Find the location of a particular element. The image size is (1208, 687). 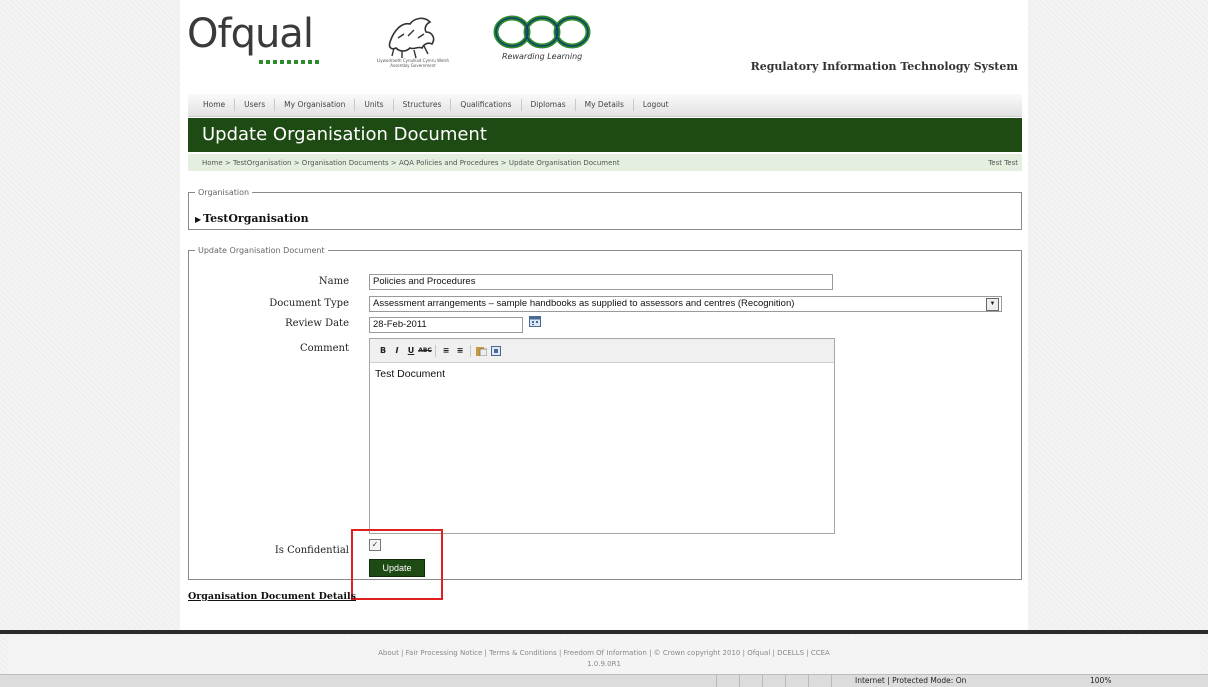

ofqual-logo: Ofqual is located at coordinates (250, 34).